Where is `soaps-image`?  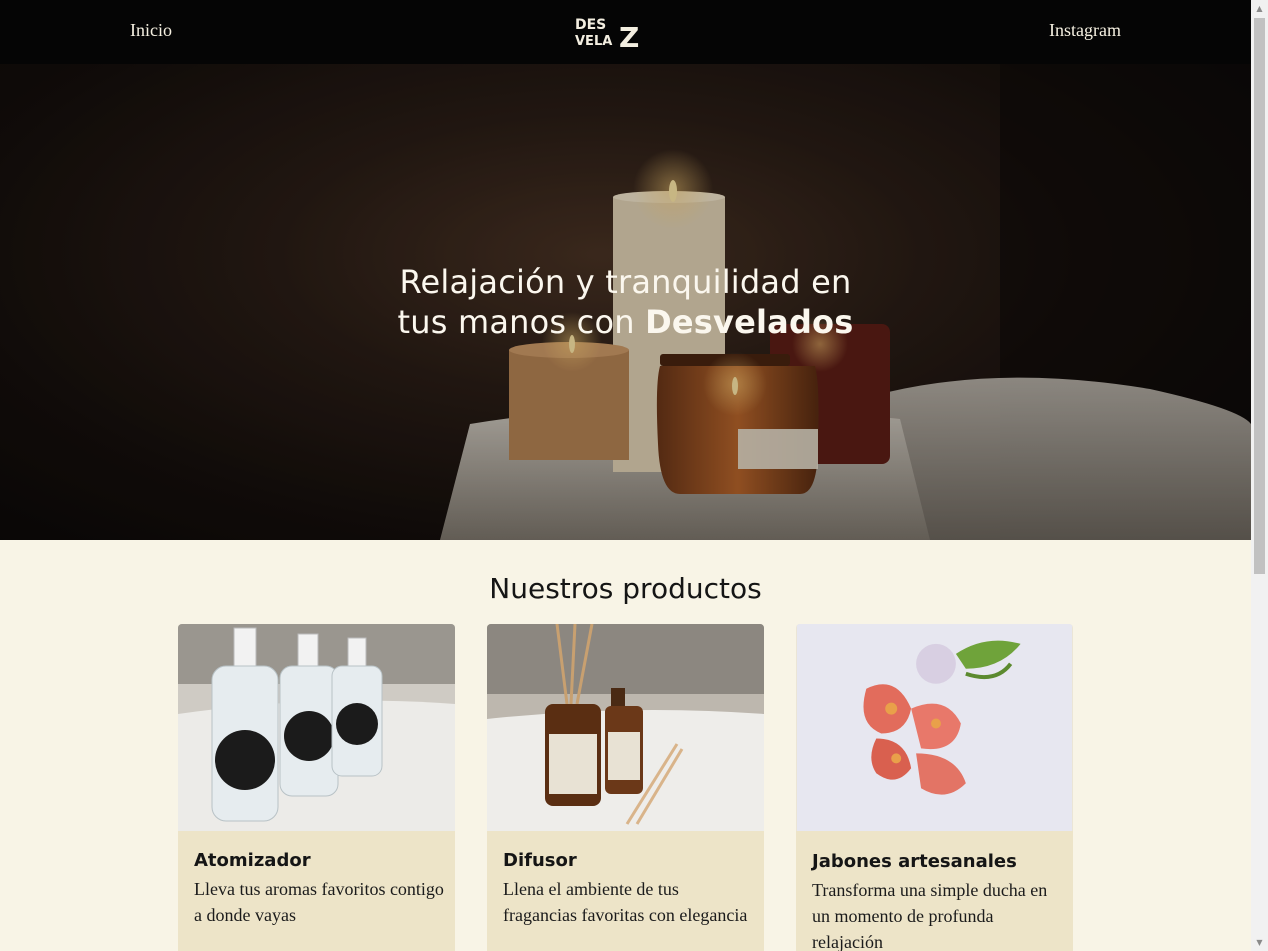 soaps-image is located at coordinates (934, 727).